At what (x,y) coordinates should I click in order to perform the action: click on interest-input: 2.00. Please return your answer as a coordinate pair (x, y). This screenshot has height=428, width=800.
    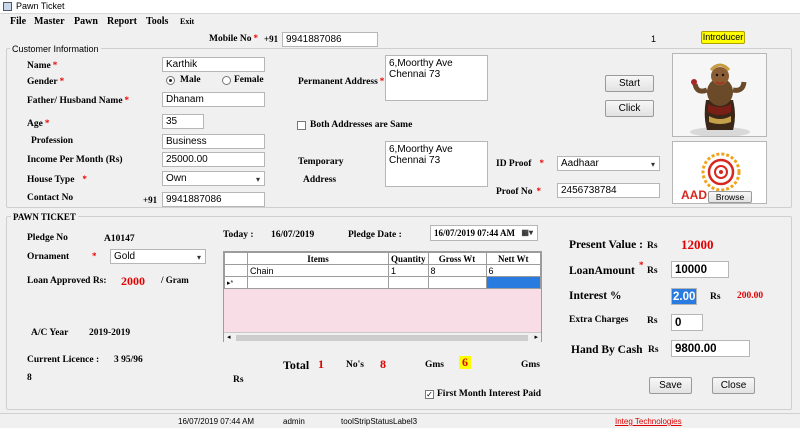
    Looking at the image, I should click on (684, 296).